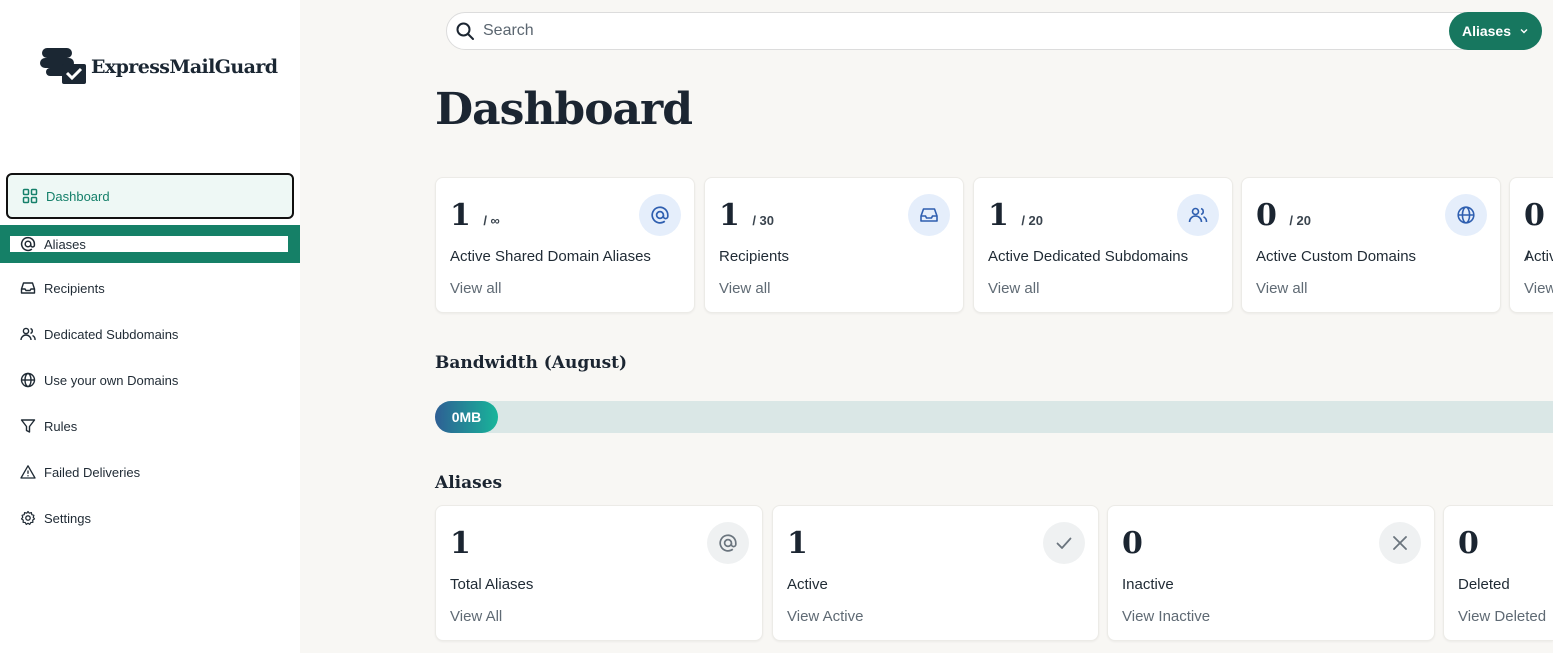 Image resolution: width=1553 pixels, height=653 pixels. I want to click on stat-card-partial: 0 / Activ View, so click(1531, 245).